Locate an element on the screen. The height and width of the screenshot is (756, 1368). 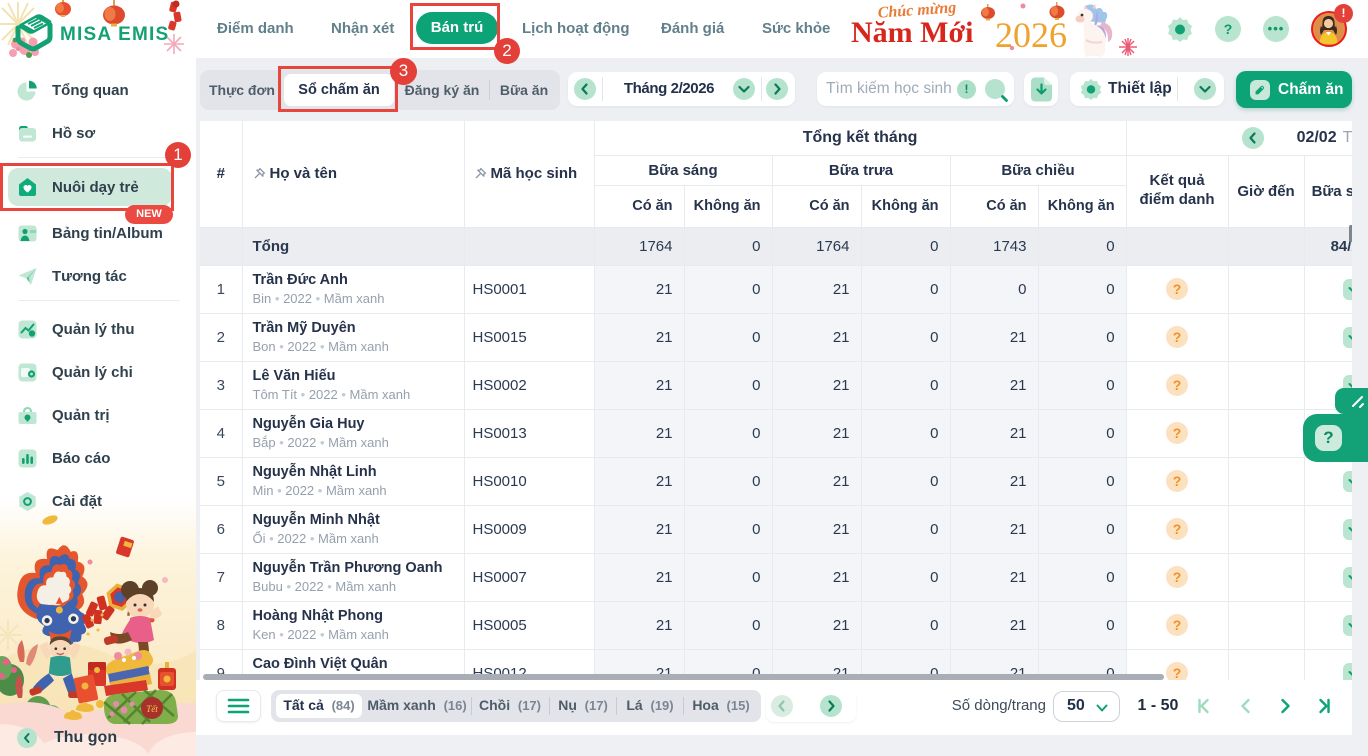
svg-text: Tết is located at coordinates (152, 709).